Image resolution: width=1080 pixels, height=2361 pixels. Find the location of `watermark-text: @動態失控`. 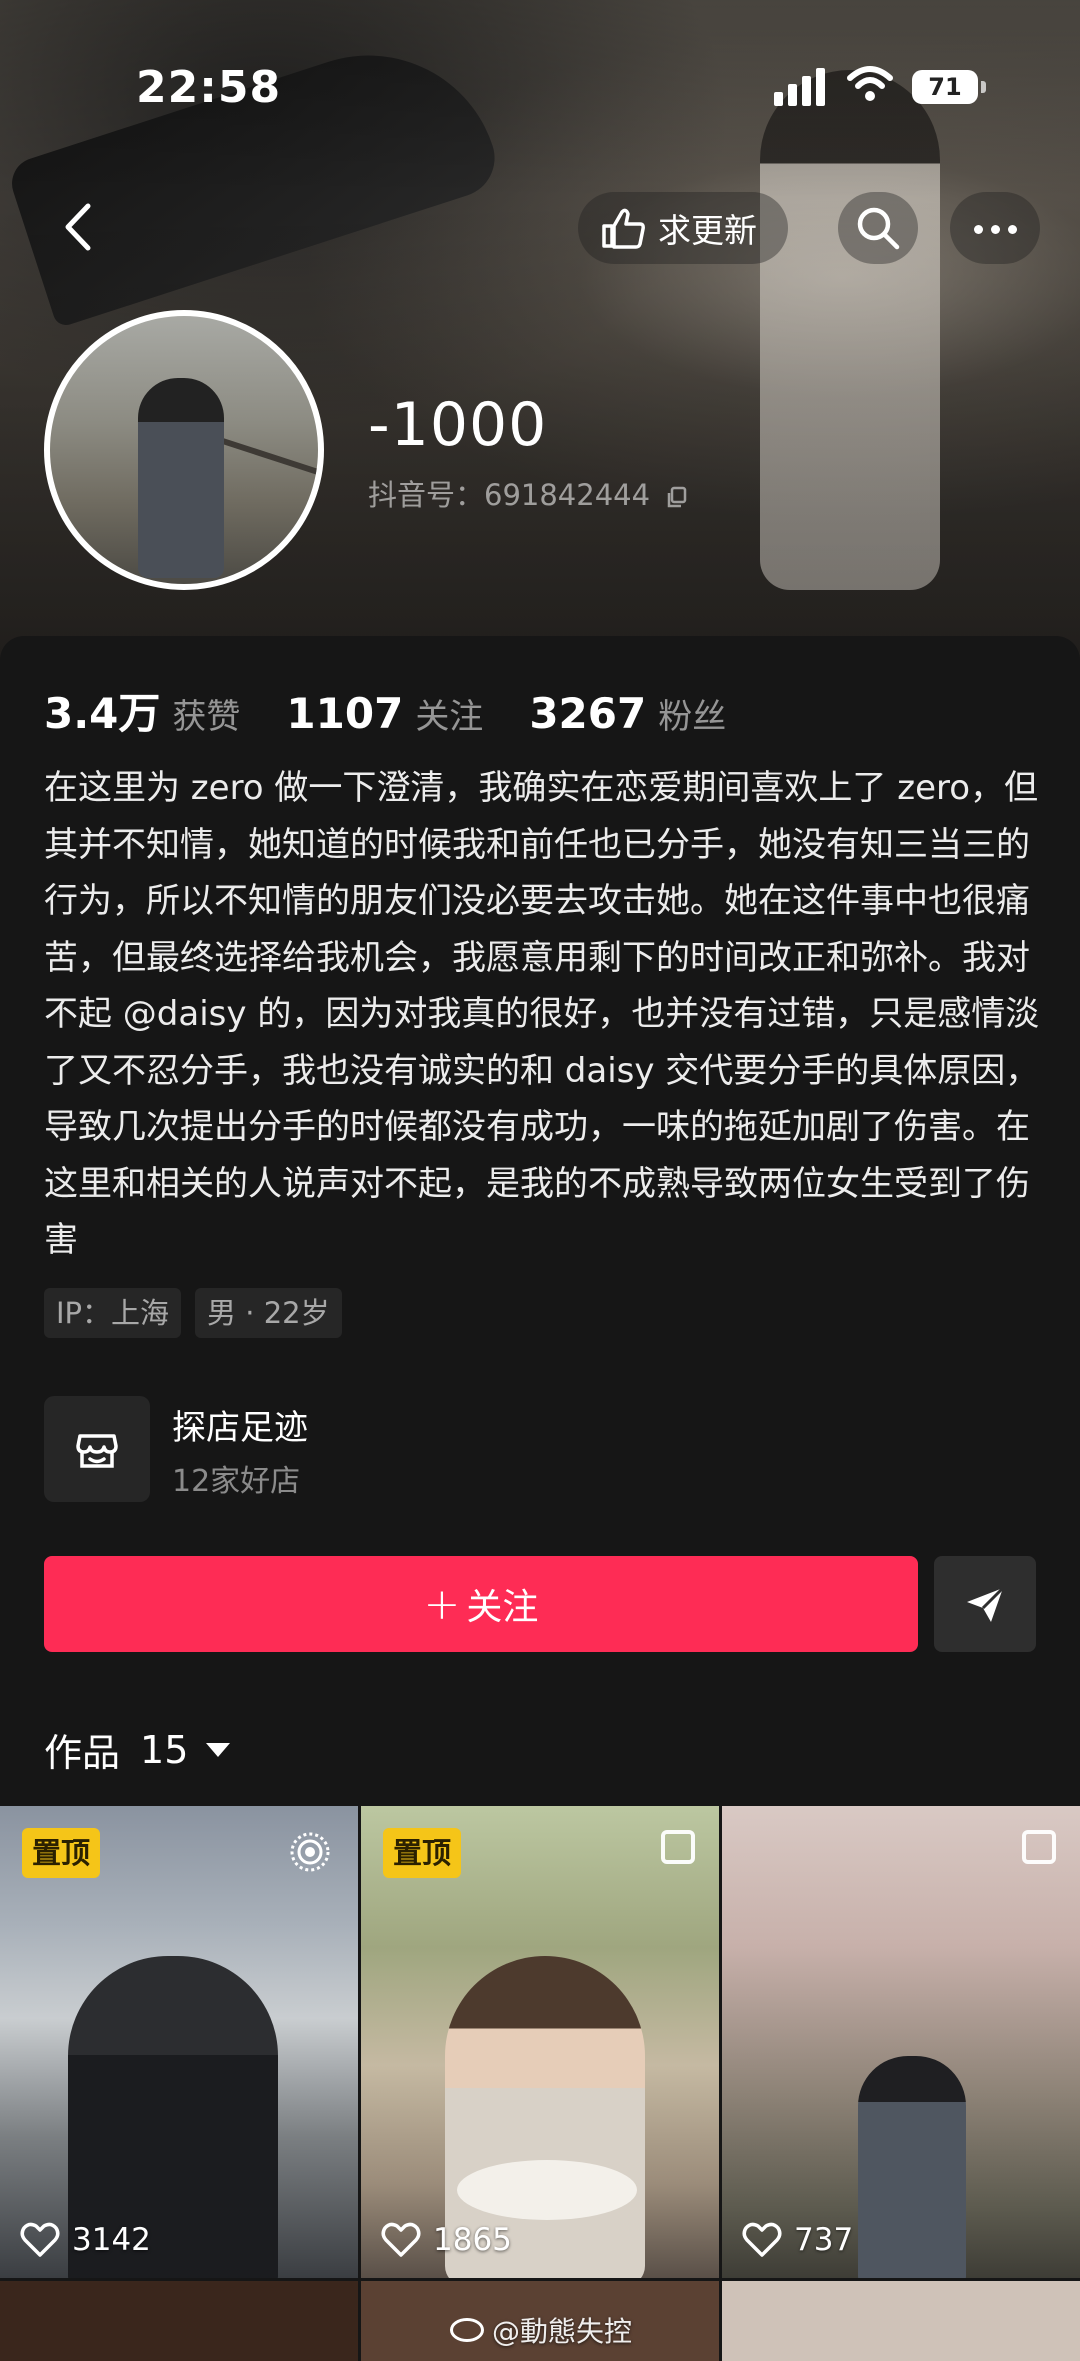

watermark-text: @動態失控 is located at coordinates (562, 2331).